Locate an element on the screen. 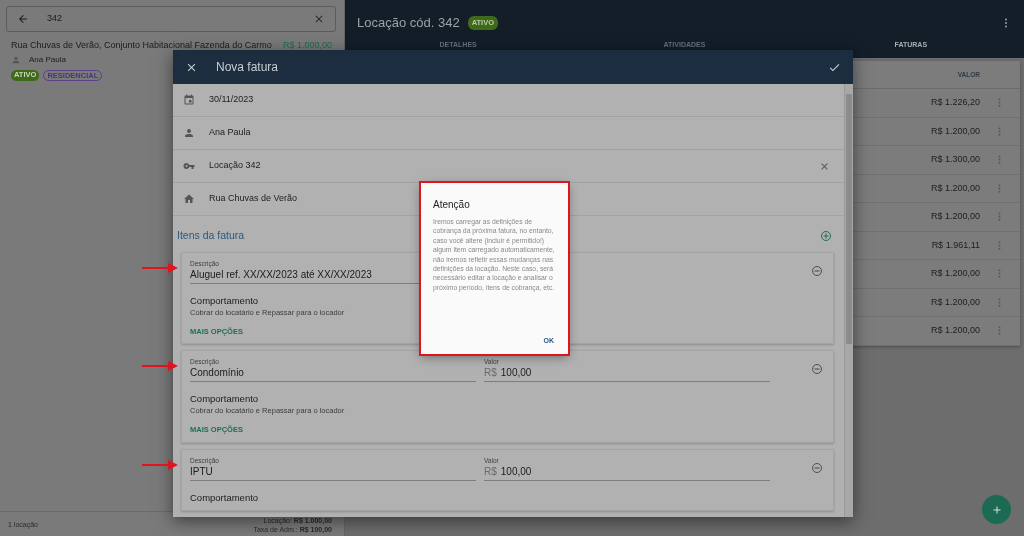  search-input: 342 is located at coordinates (171, 19).